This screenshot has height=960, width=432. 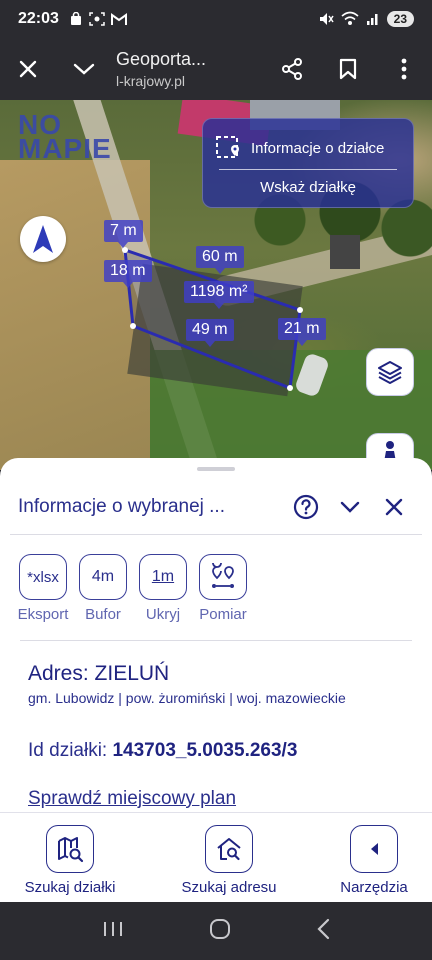 I want to click on nav-label: Szukaj adresu, so click(x=229, y=887).